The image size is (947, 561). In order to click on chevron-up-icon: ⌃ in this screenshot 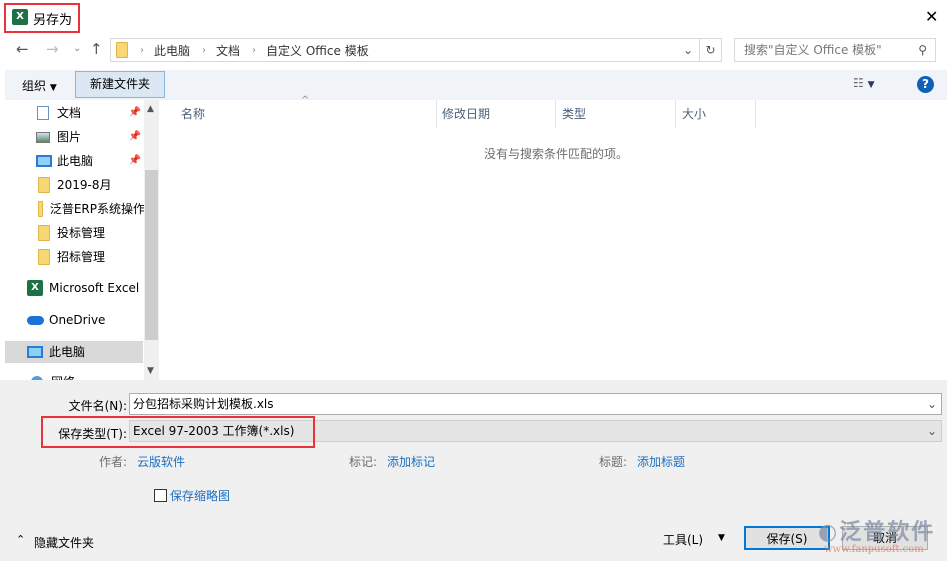, I will do `click(20, 539)`.